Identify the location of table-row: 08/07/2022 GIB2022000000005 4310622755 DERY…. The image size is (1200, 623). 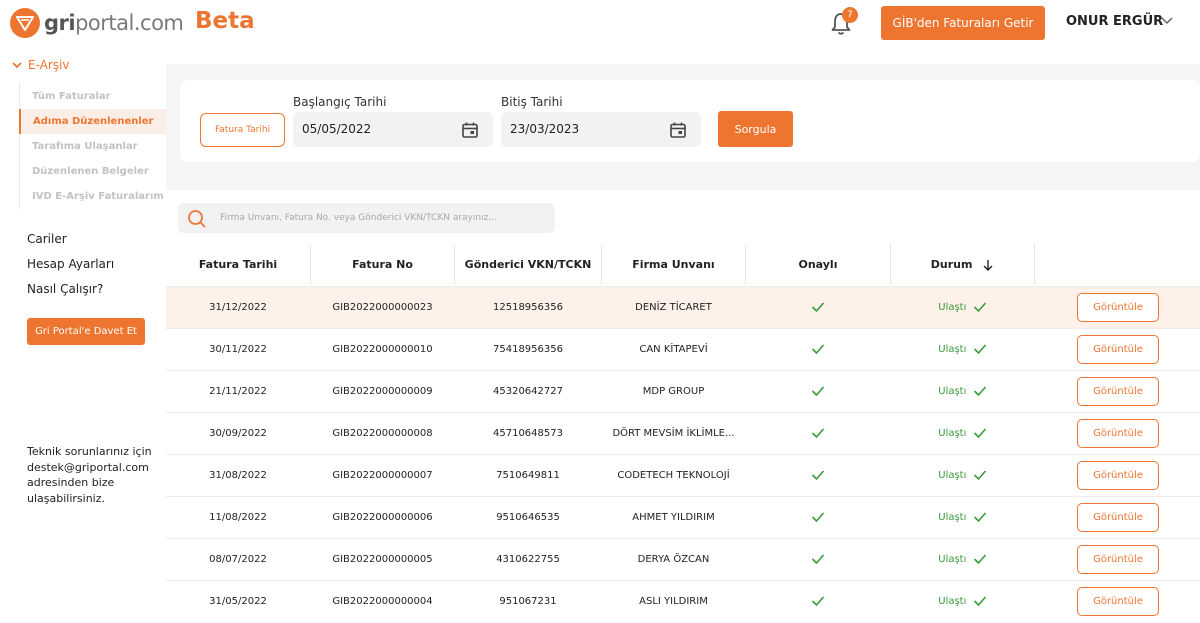
(683, 559).